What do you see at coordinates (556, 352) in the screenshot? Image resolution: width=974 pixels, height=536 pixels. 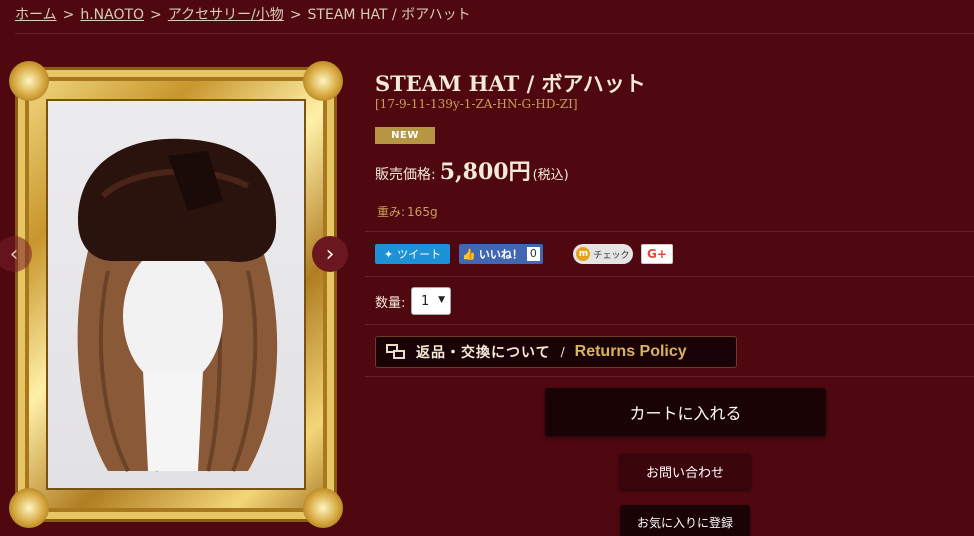 I see `returns-policy-link: 返品・交換について / Returns Policy` at bounding box center [556, 352].